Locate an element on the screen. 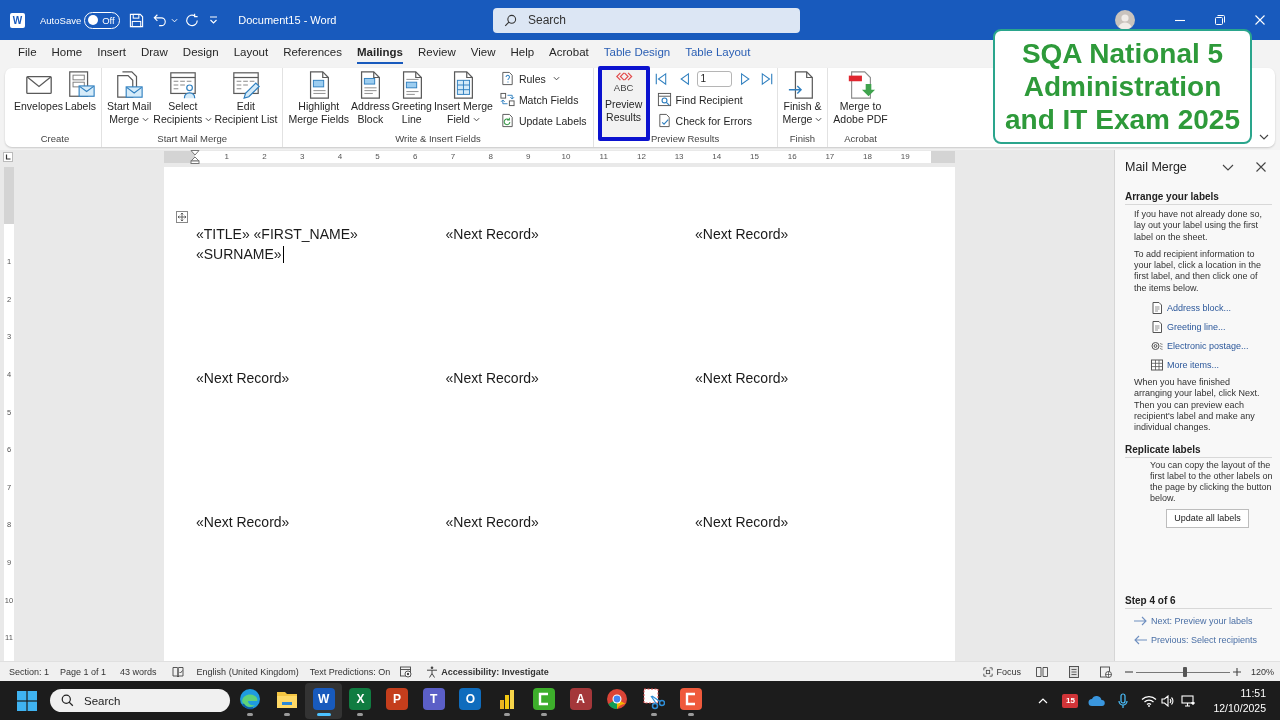 Image resolution: width=1280 pixels, height=720 pixels. indent-marker-icon is located at coordinates (195, 157).